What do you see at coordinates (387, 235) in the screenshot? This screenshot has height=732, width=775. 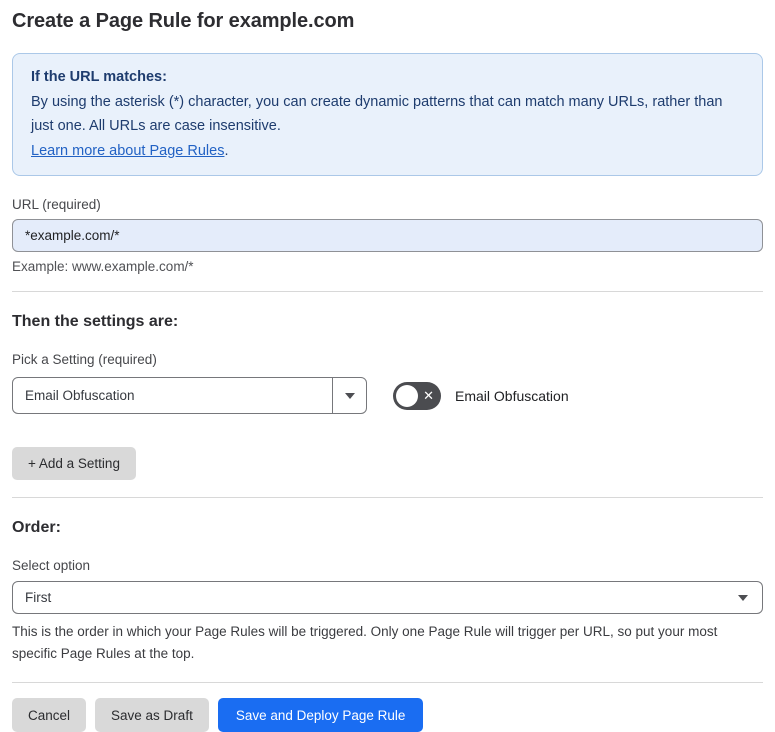 I see `url-input` at bounding box center [387, 235].